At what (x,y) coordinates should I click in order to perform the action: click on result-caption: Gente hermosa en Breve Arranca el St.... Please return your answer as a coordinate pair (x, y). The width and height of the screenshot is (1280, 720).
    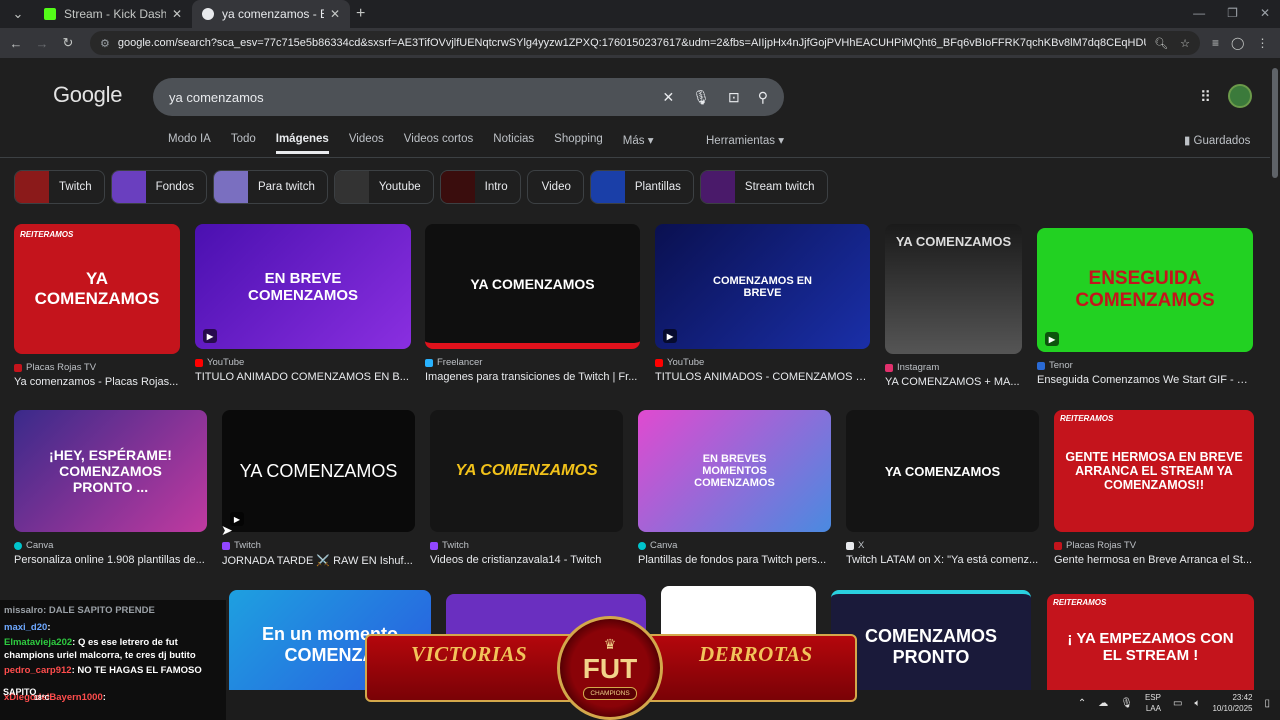
    Looking at the image, I should click on (1154, 560).